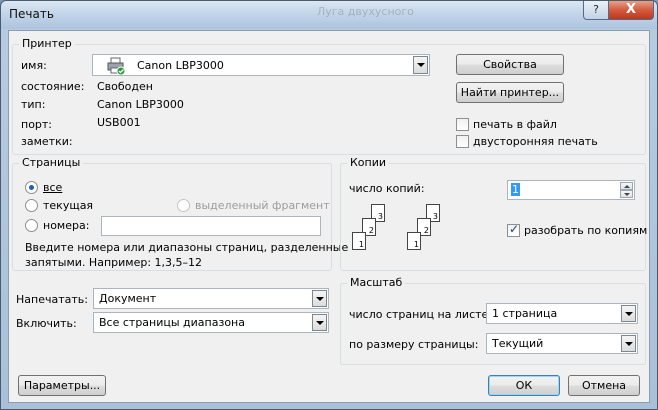 This screenshot has height=410, width=658. What do you see at coordinates (47, 141) in the screenshot?
I see `printer-notes-label: заметки:` at bounding box center [47, 141].